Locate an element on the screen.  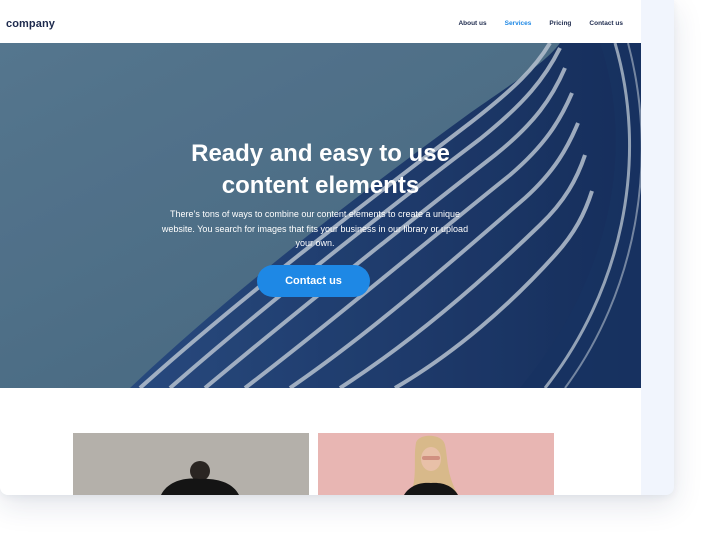
photo-woman-pink-wall-icon is located at coordinates (436, 464).